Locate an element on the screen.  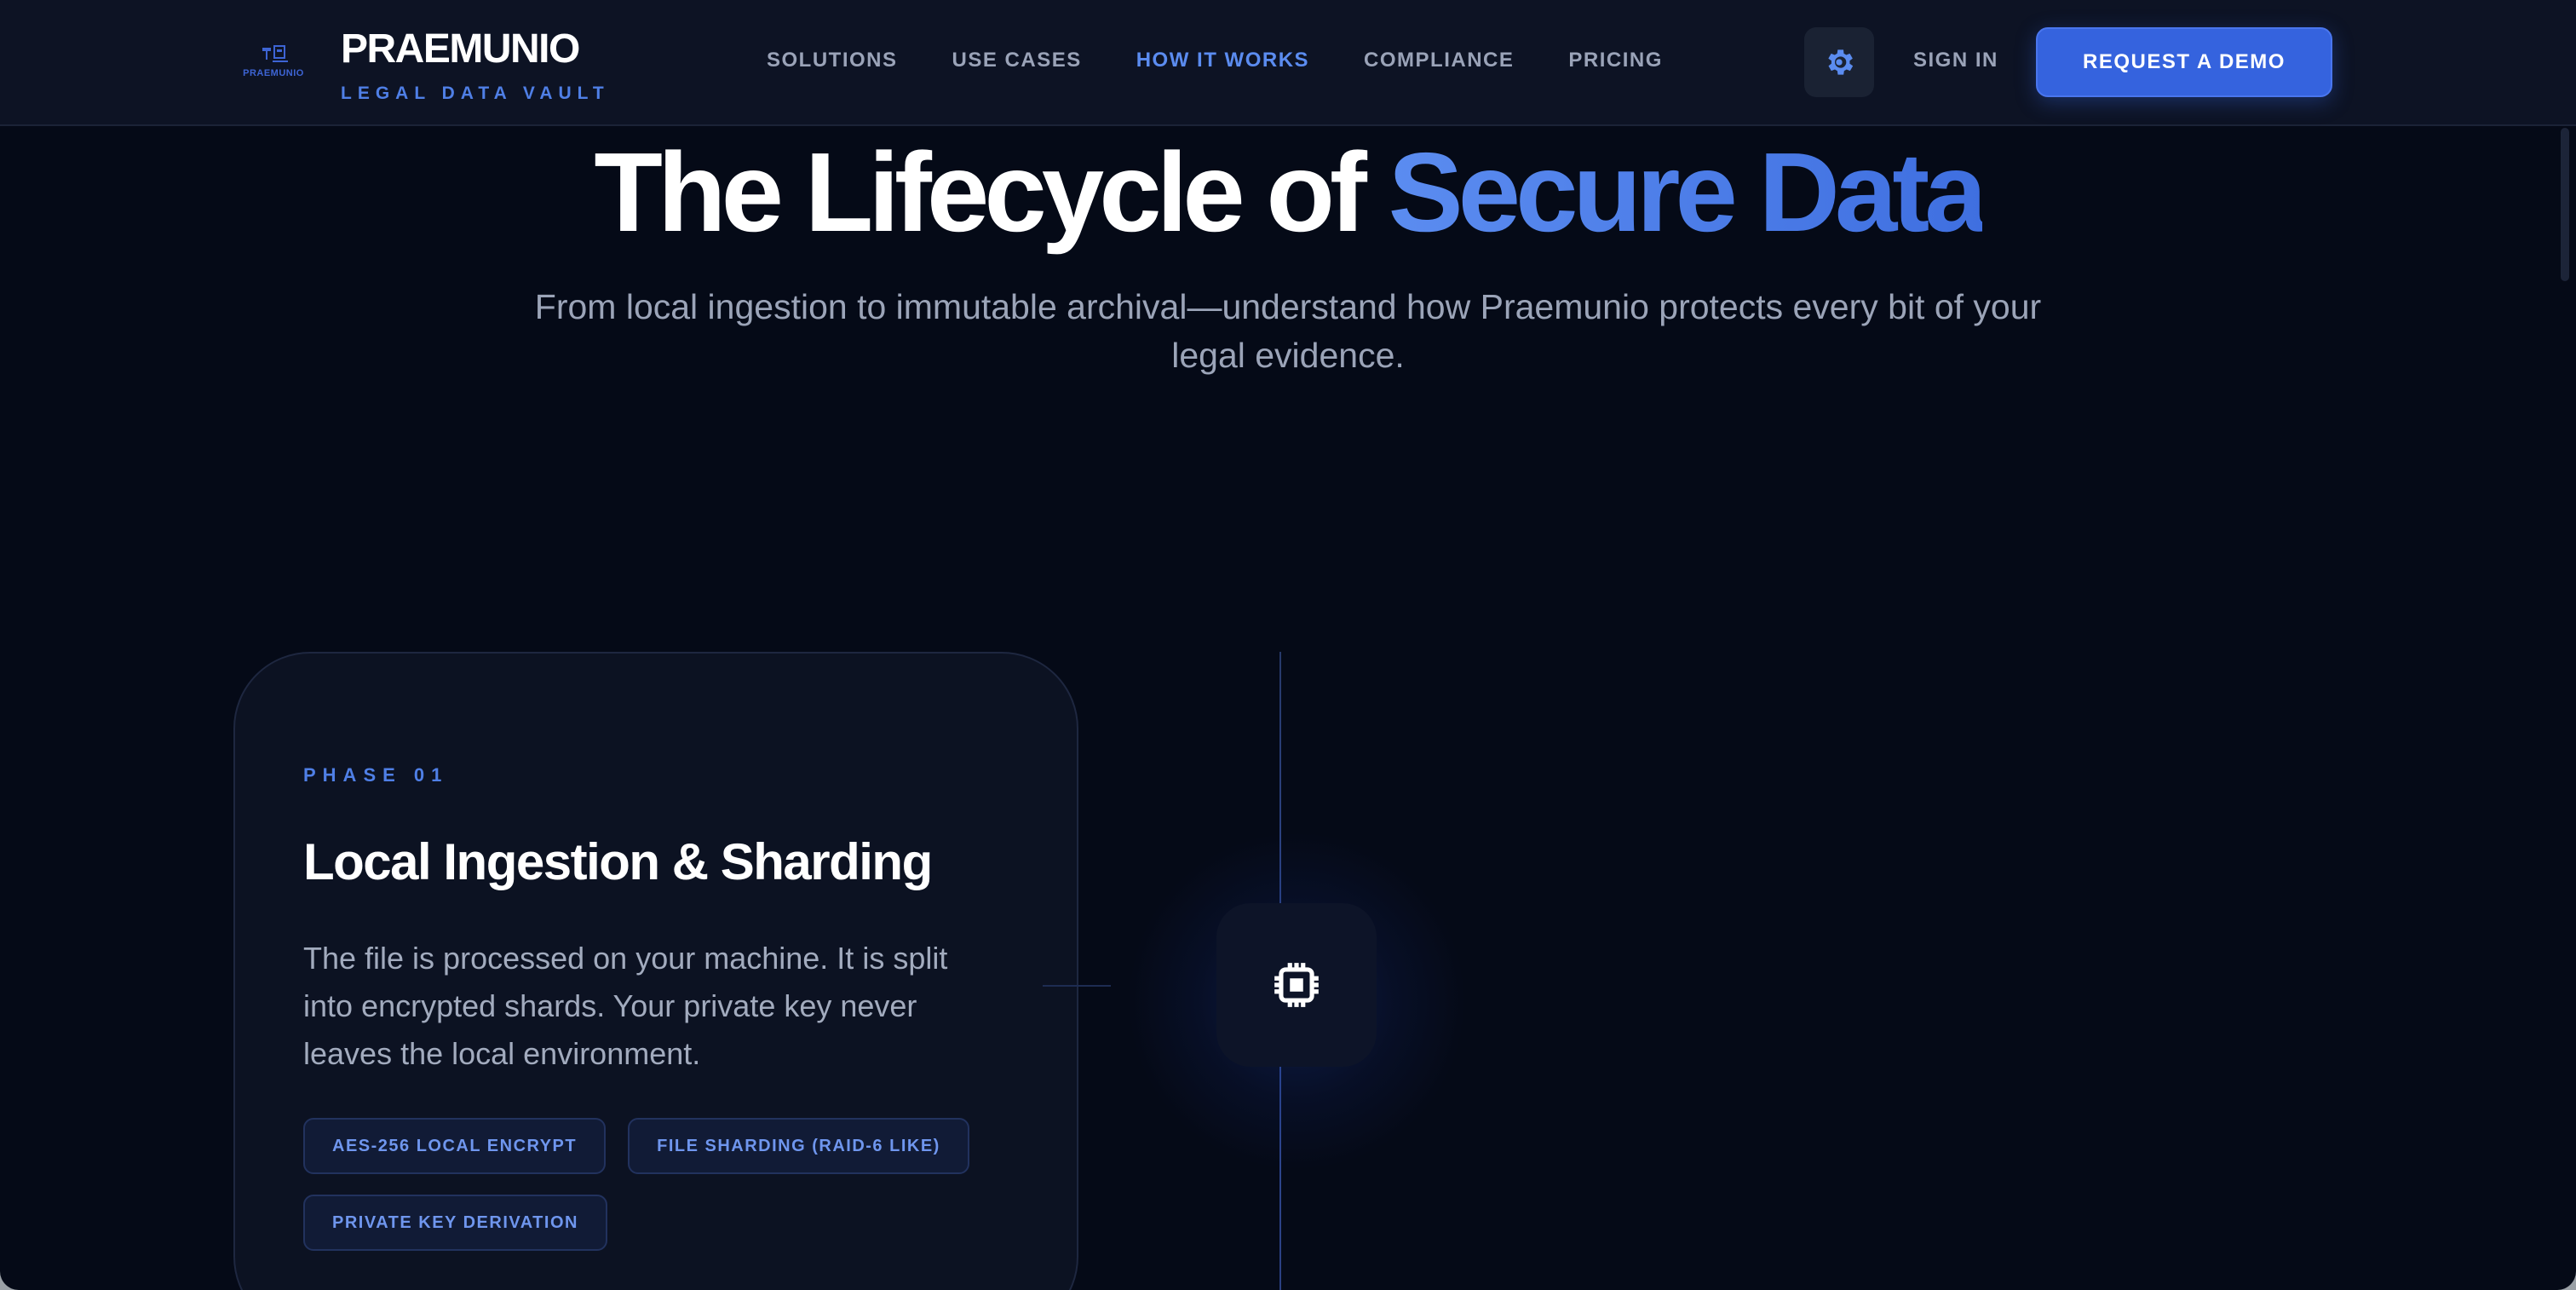
tag-private-key: PRIVATE KEY DERIVATION is located at coordinates (455, 1223).